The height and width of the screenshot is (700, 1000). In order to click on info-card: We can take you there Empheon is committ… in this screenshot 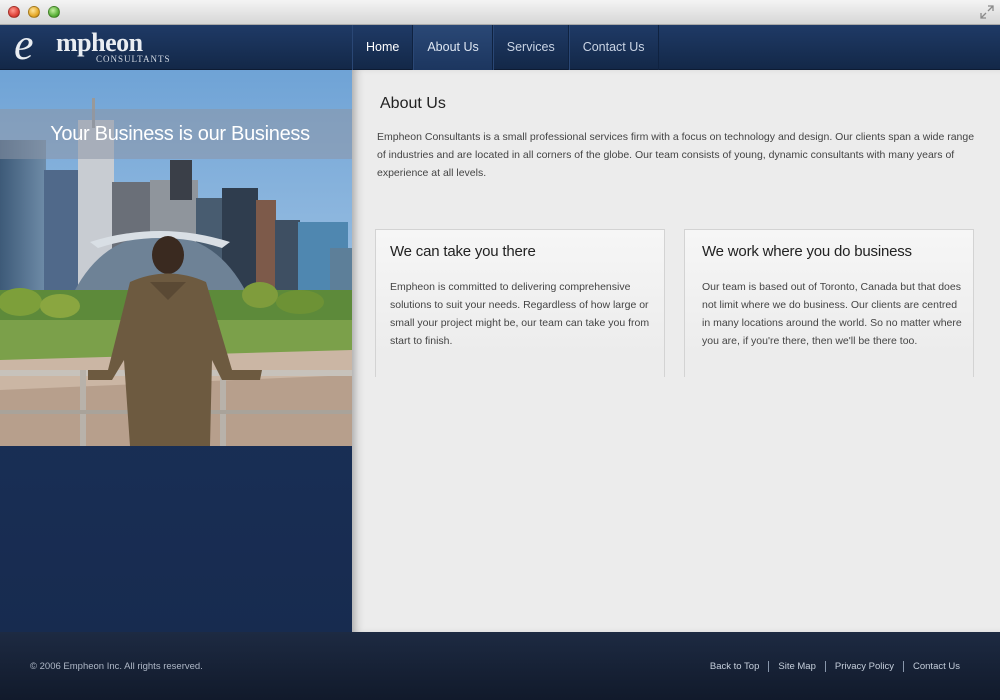, I will do `click(520, 303)`.